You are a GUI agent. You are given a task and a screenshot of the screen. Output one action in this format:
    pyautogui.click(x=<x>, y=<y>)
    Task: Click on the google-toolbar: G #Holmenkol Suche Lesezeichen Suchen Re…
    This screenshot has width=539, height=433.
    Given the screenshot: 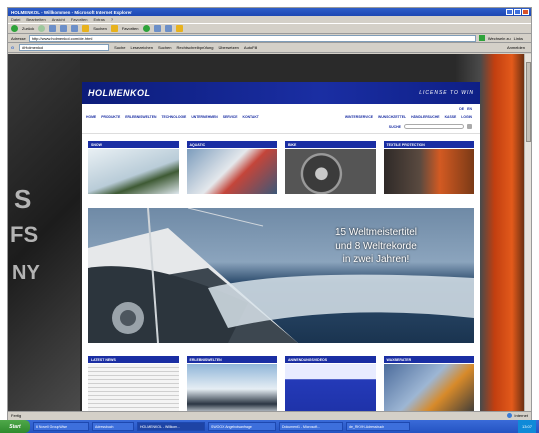 What is the action you would take?
    pyautogui.click(x=269, y=48)
    